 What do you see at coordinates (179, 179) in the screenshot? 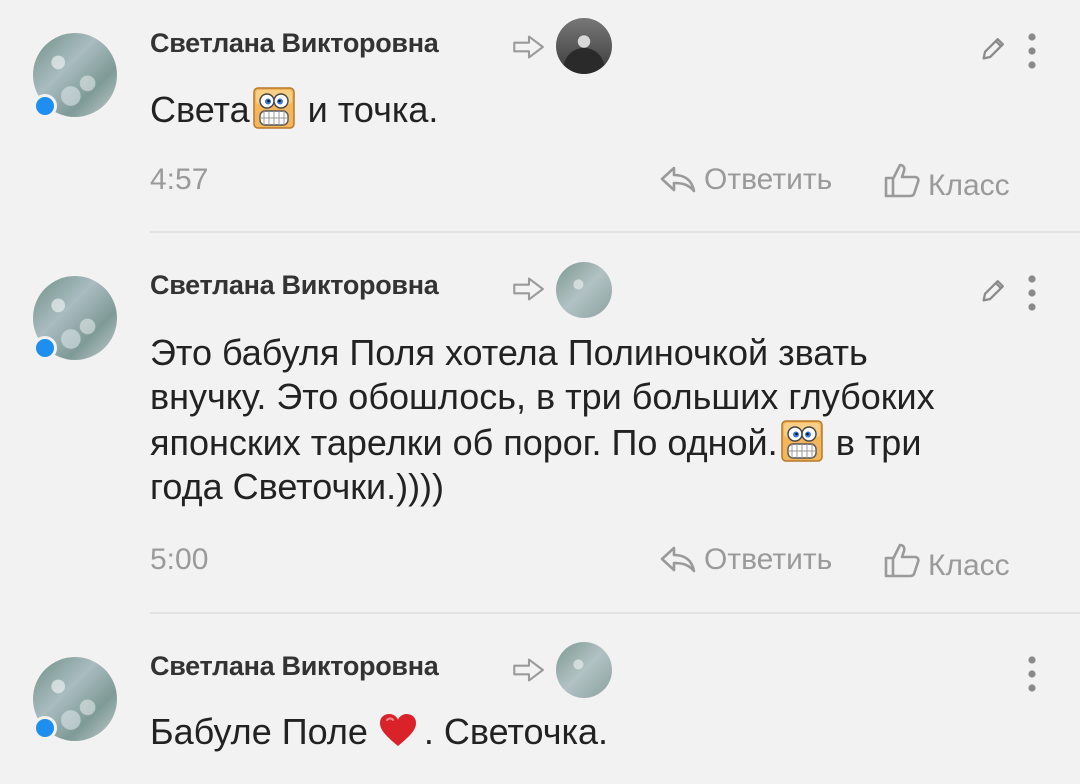
I see `comment-time: 4:57` at bounding box center [179, 179].